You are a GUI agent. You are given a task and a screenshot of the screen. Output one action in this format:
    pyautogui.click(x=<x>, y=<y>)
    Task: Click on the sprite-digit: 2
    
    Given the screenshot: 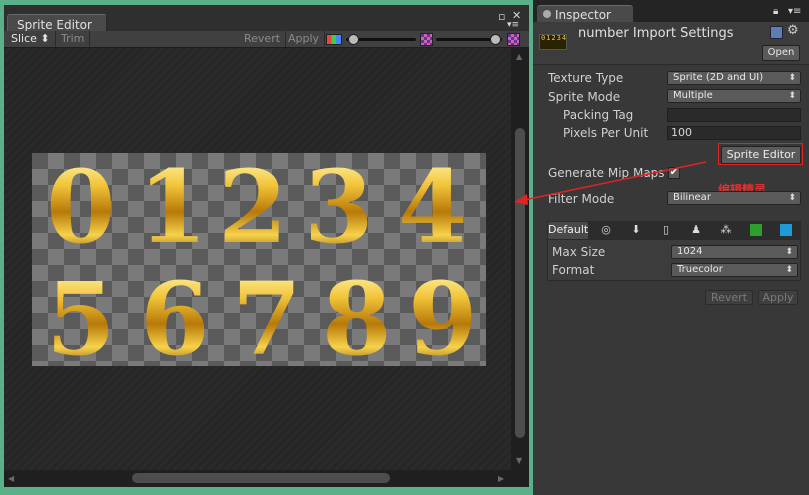 What is the action you would take?
    pyautogui.click(x=253, y=207)
    